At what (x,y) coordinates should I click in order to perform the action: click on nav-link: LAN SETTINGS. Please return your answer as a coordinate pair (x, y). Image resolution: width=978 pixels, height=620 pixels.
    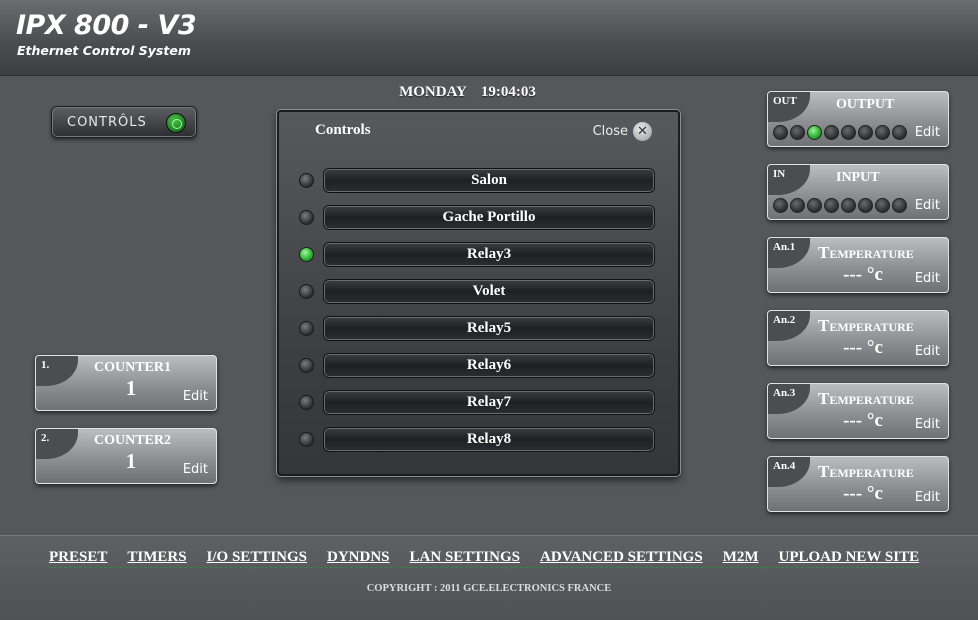
    Looking at the image, I should click on (465, 557).